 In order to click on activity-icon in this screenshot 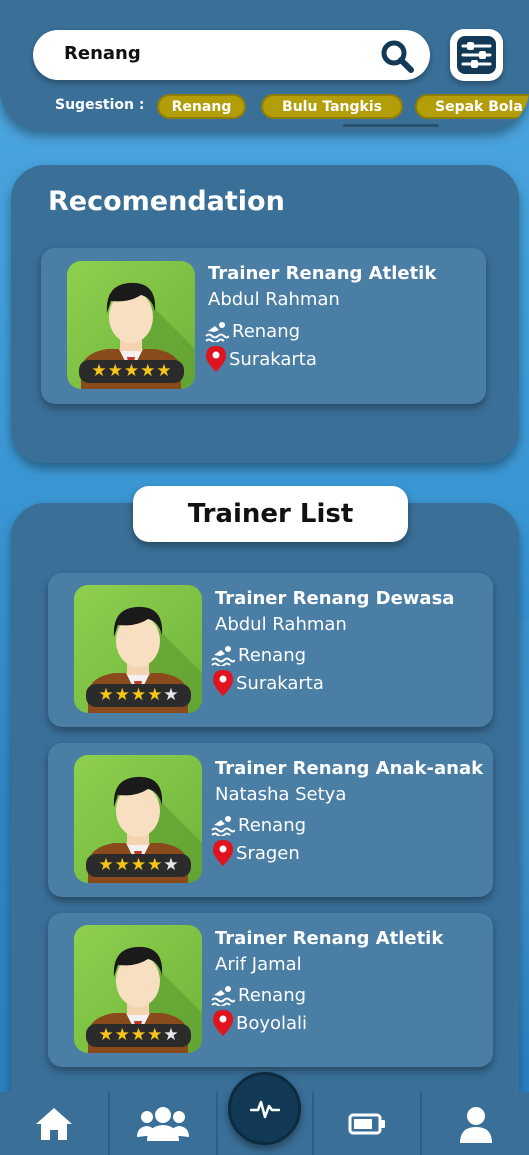, I will do `click(264, 1109)`.